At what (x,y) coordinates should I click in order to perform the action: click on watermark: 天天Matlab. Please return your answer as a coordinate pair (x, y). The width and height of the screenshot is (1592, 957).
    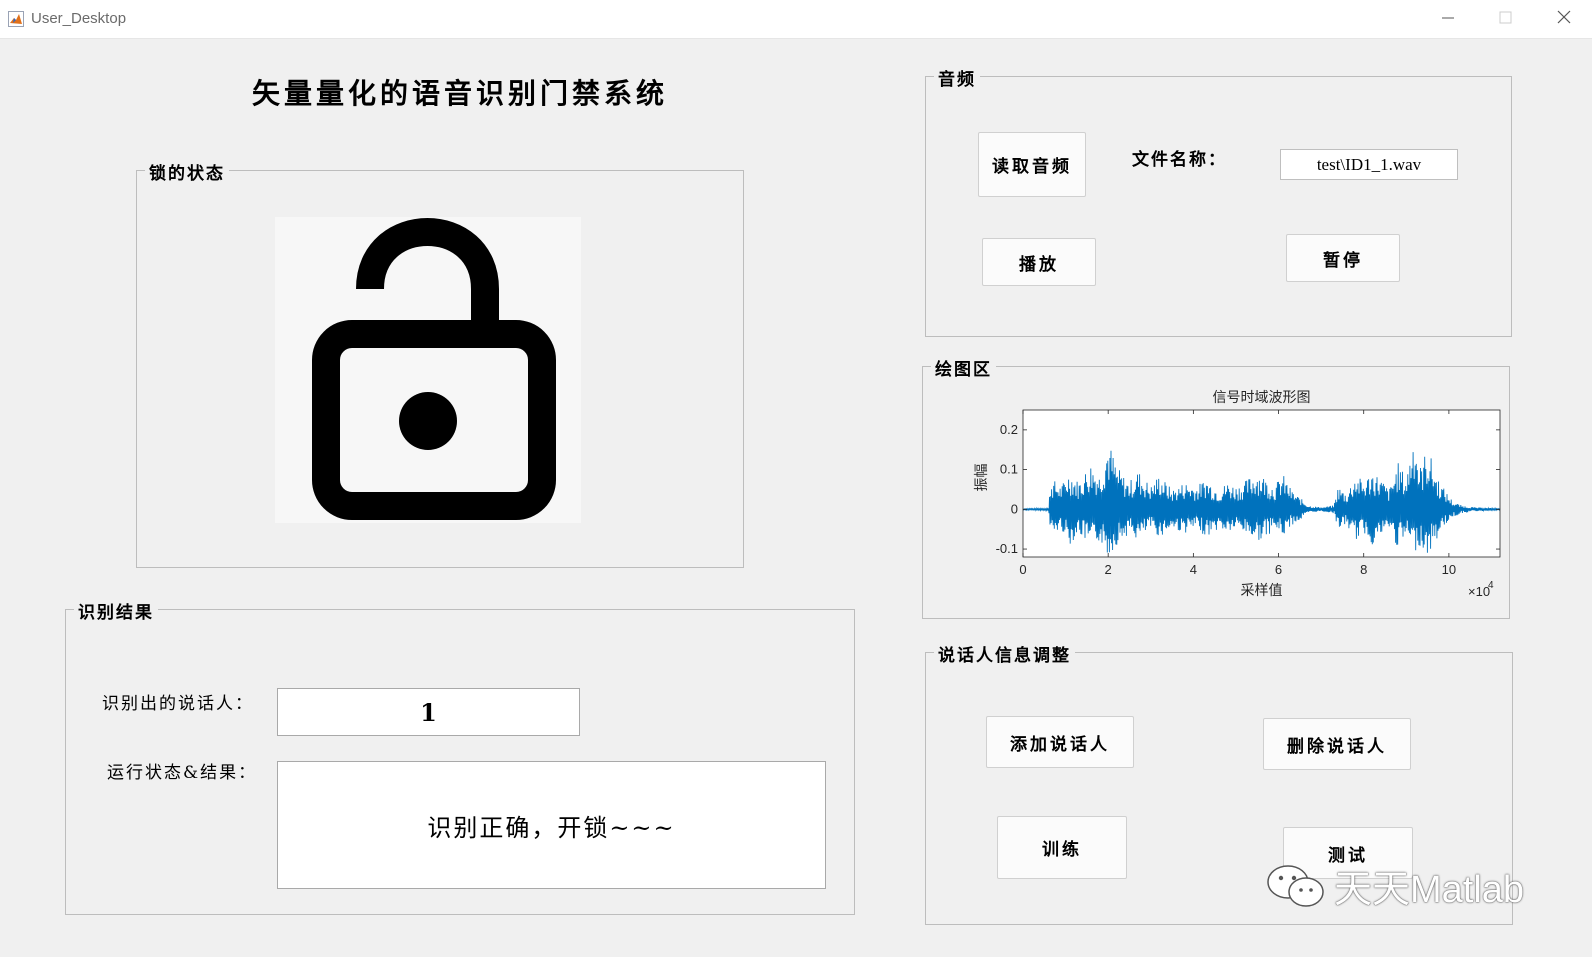
    Looking at the image, I should click on (1394, 885).